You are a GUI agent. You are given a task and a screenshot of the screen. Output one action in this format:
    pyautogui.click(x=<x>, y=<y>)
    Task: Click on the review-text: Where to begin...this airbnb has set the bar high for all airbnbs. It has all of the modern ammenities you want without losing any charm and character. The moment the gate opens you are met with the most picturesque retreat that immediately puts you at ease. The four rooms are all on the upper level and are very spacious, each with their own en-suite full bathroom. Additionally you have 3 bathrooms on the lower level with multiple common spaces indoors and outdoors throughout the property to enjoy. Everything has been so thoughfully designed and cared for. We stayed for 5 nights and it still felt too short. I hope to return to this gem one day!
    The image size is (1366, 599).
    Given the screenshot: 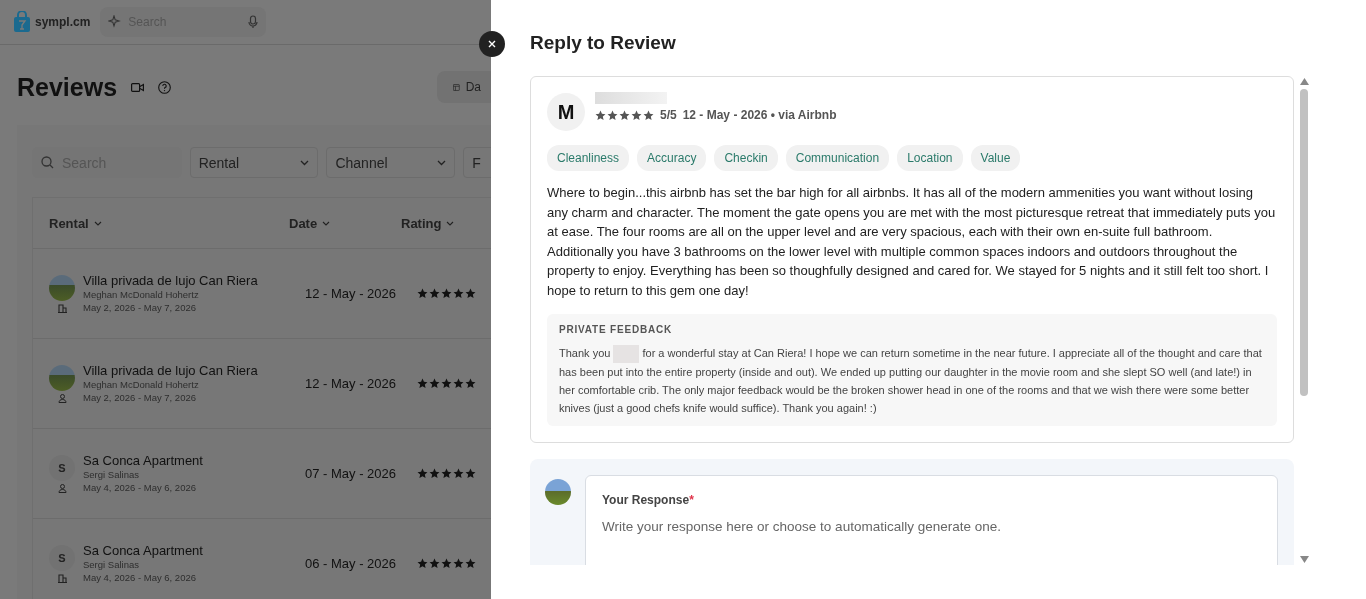 What is the action you would take?
    pyautogui.click(x=912, y=242)
    